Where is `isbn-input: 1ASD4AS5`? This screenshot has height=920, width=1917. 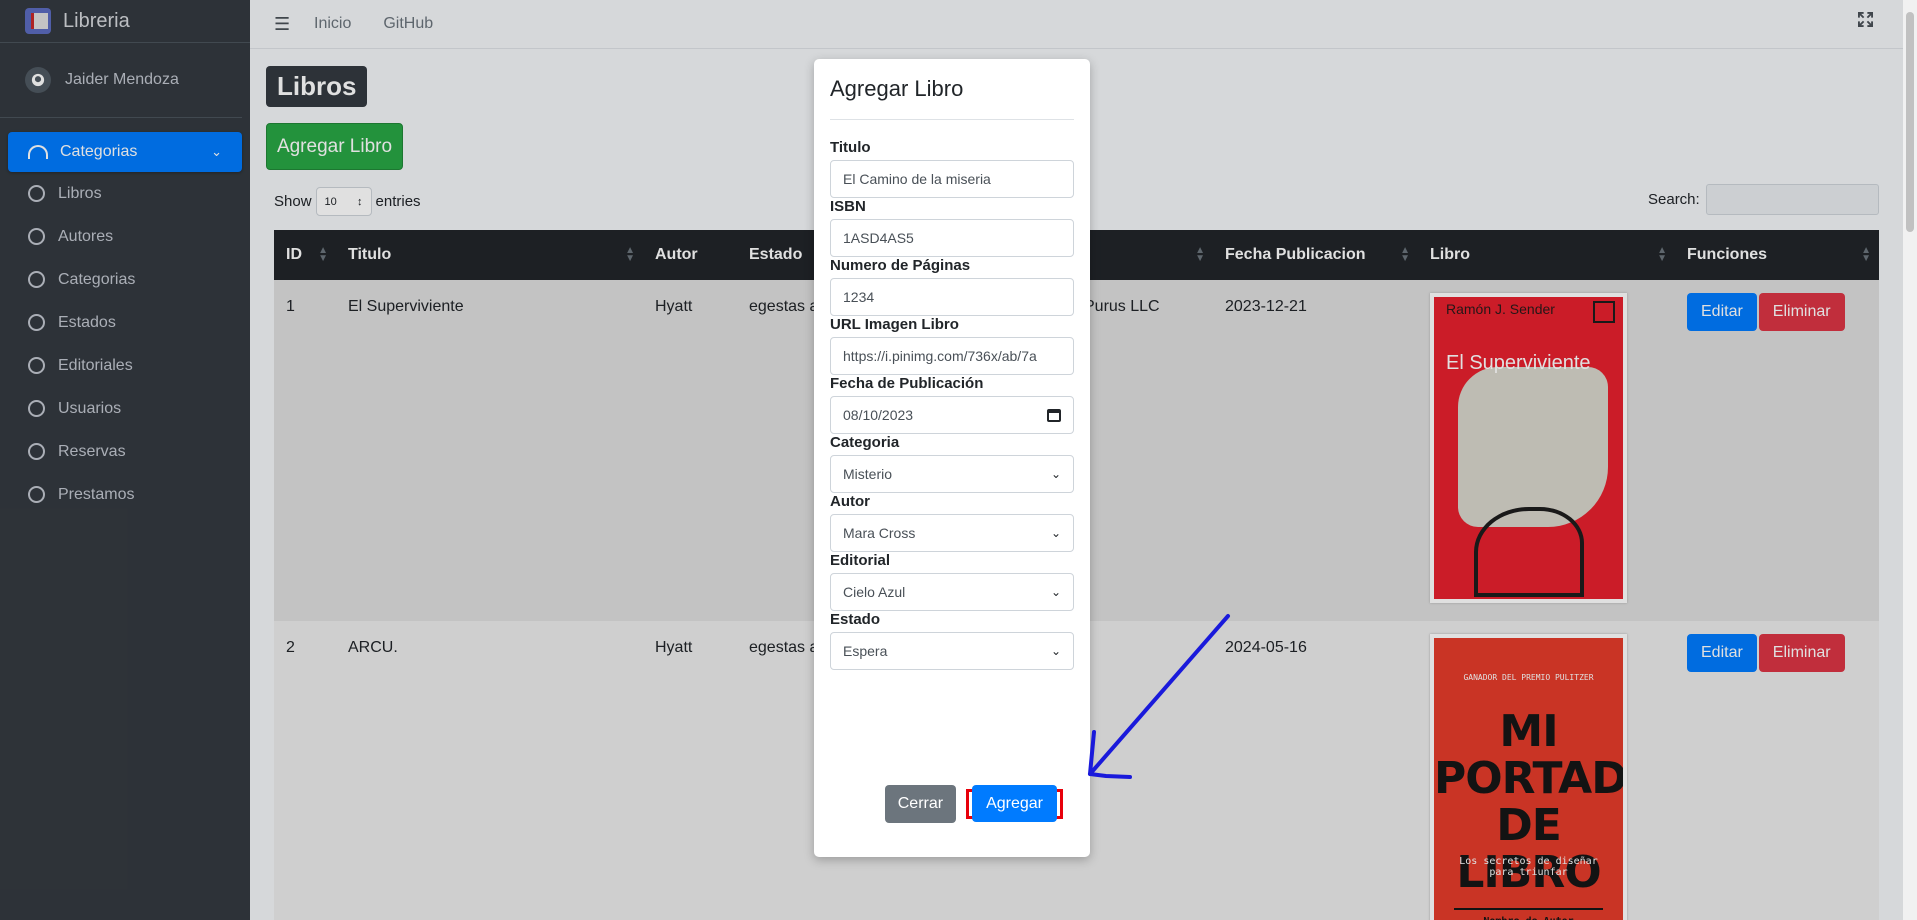
isbn-input: 1ASD4AS5 is located at coordinates (952, 238).